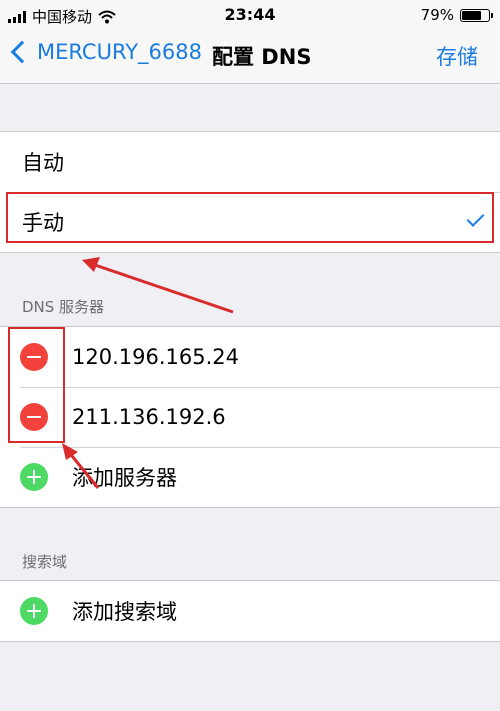  I want to click on arrow-to-manual, so click(158, 285).